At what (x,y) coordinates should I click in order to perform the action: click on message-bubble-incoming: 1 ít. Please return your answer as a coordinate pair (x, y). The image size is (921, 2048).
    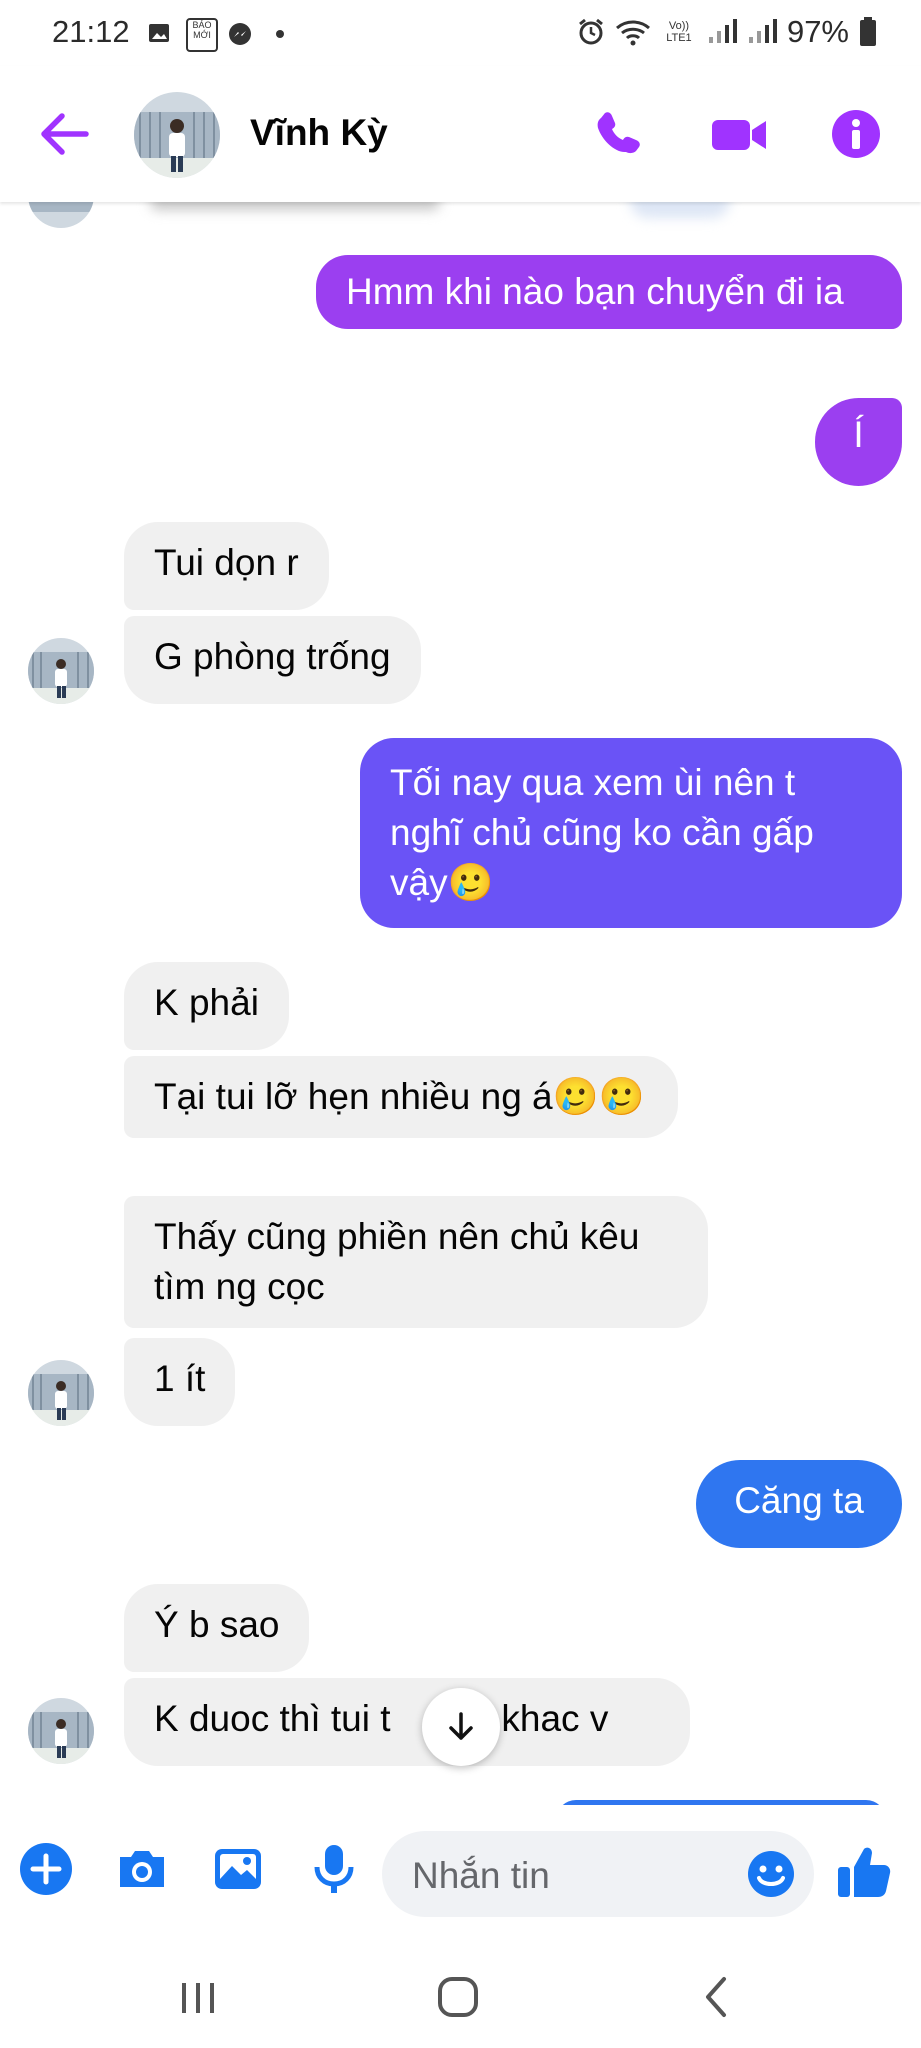
    Looking at the image, I should click on (180, 1382).